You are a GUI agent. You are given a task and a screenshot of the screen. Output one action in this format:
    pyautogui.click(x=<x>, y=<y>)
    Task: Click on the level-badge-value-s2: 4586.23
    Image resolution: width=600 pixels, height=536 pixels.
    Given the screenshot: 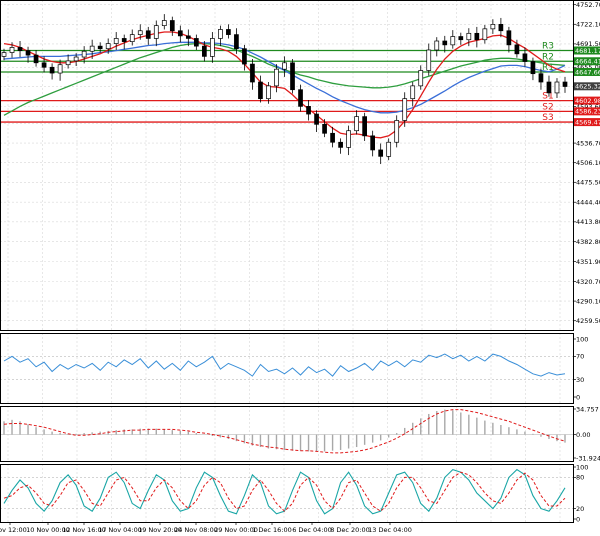 What is the action you would take?
    pyautogui.click(x=587, y=112)
    